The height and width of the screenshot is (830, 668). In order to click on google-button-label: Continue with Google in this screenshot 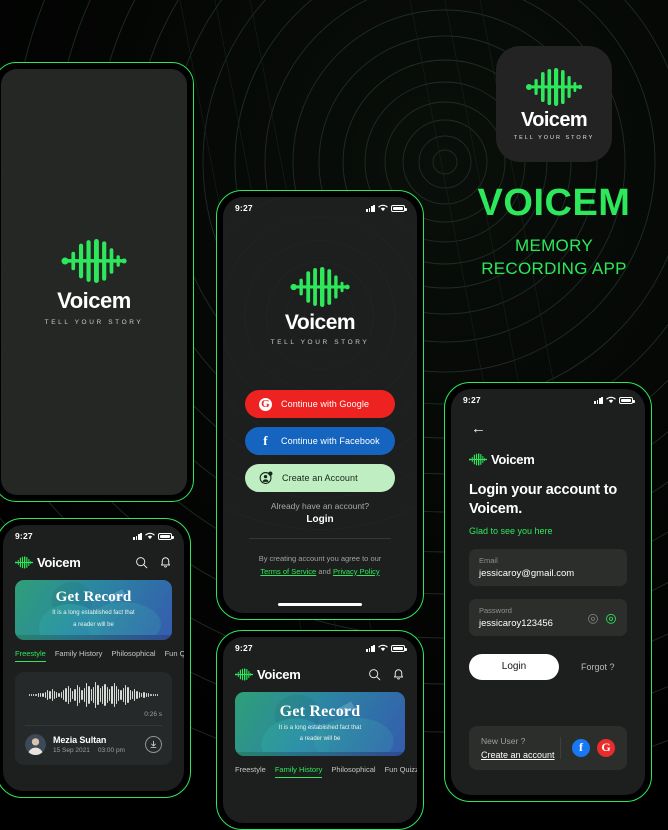, I will do `click(325, 404)`.